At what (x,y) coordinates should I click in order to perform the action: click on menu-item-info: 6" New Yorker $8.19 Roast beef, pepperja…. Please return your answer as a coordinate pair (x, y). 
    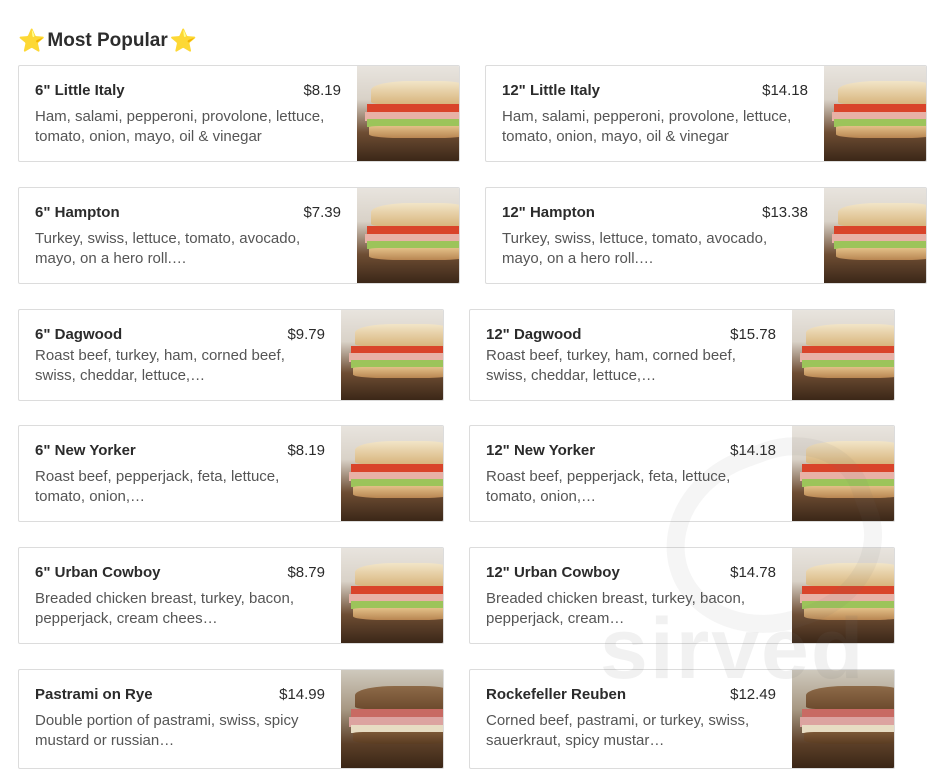
    Looking at the image, I should click on (180, 473).